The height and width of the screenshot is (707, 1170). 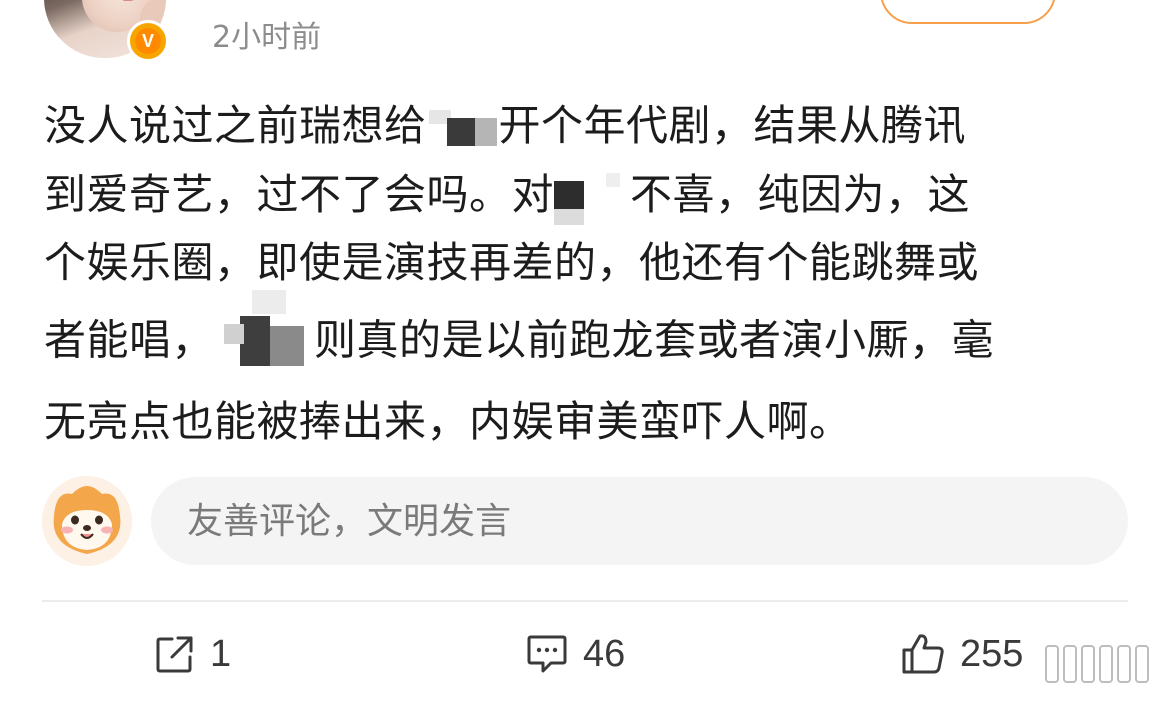 I want to click on post-text-segment: 无亮点也能被捧出来，内娱审美蛮吓人啊。, so click(x=448, y=421).